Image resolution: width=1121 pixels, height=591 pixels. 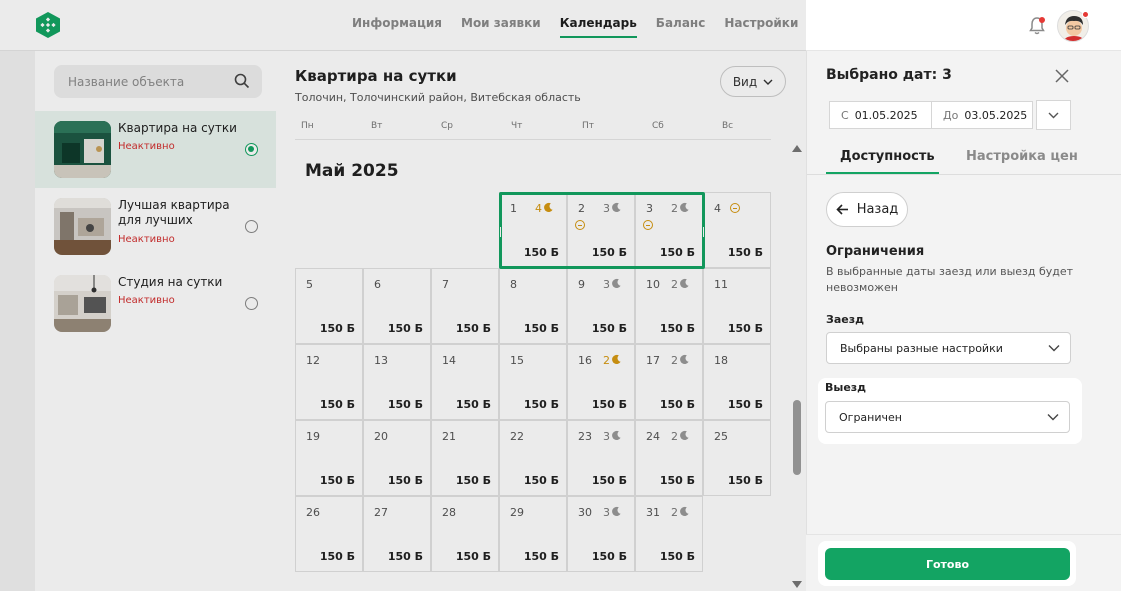 I want to click on search-icon, so click(x=242, y=81).